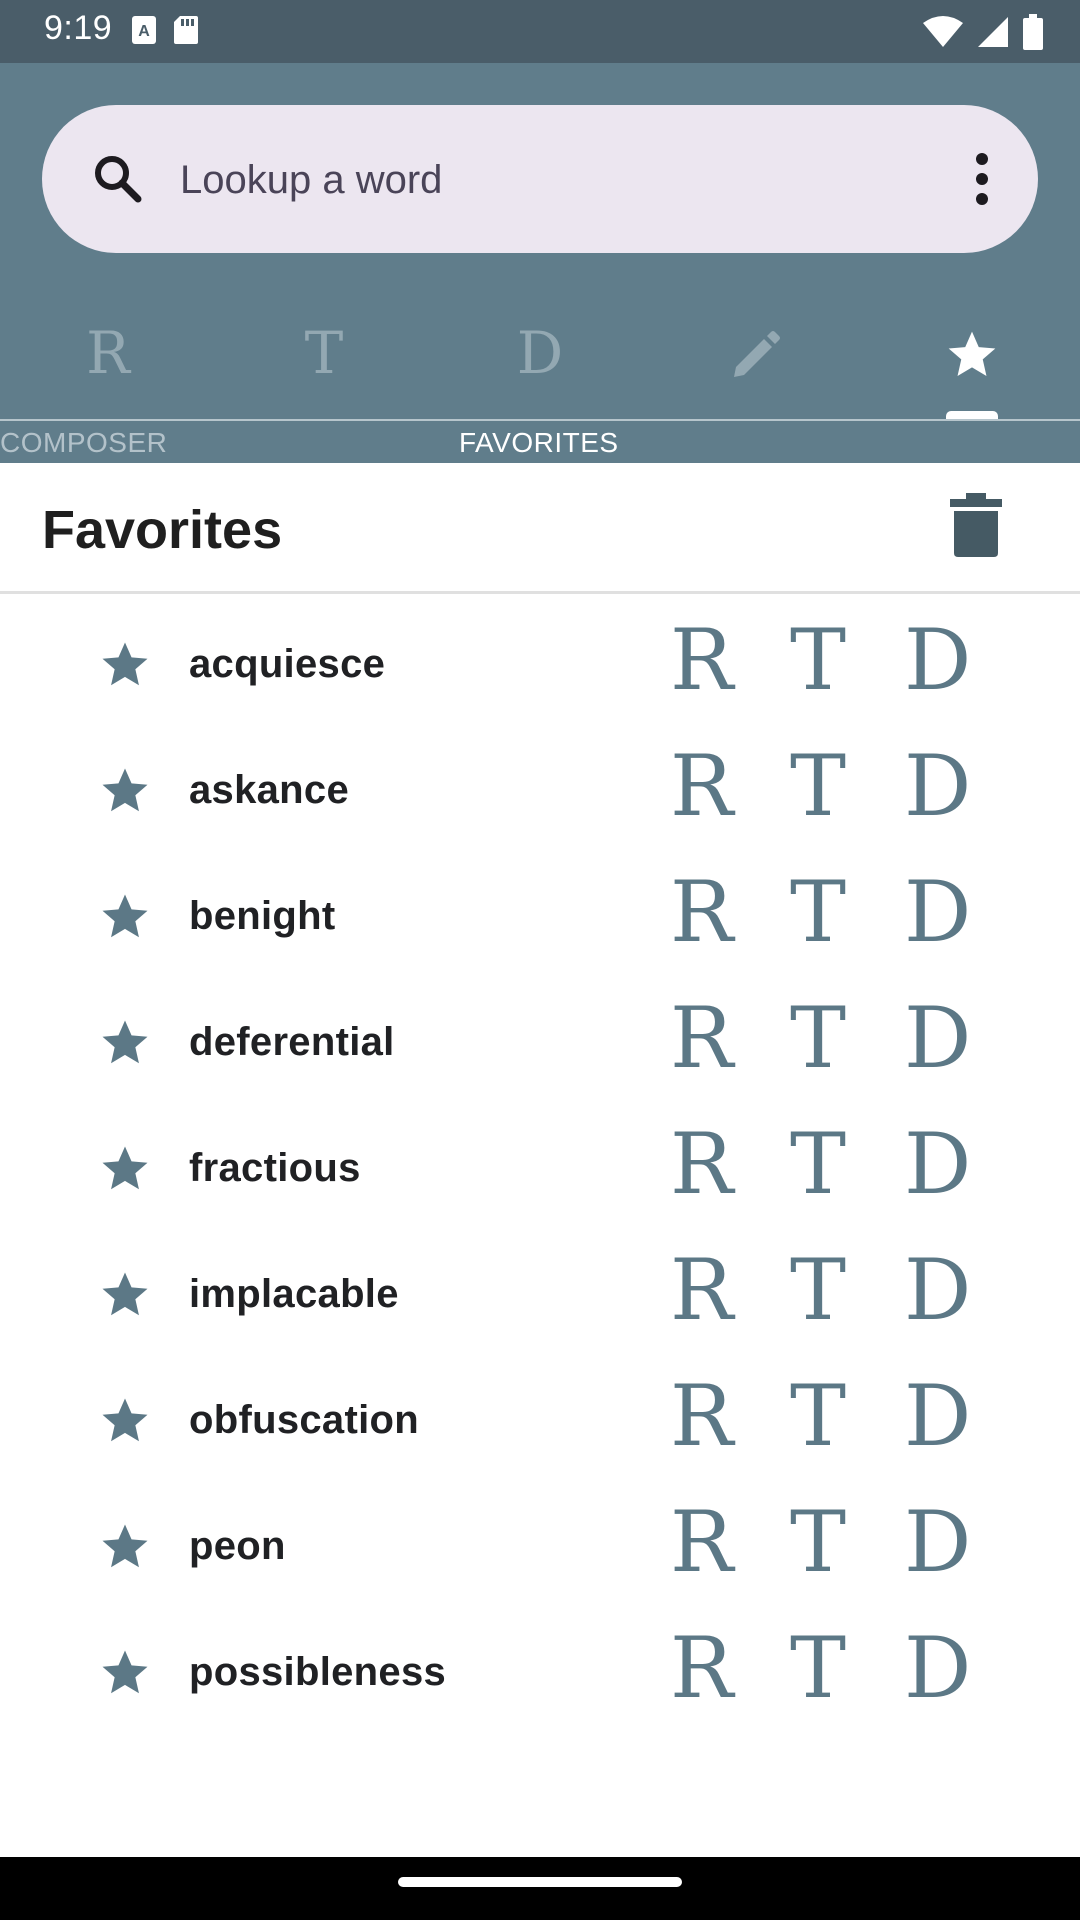 The height and width of the screenshot is (1920, 1080). I want to click on home-handle, so click(540, 1882).